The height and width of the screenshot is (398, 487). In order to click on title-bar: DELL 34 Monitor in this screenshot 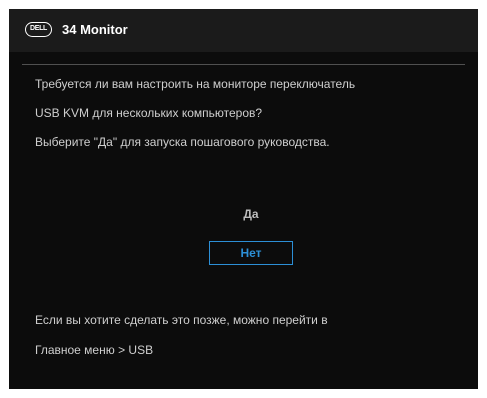, I will do `click(243, 30)`.